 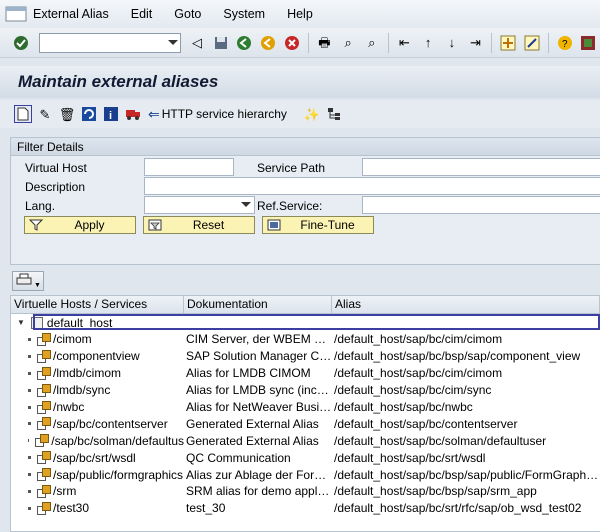 I want to click on menu-system: System, so click(x=244, y=14).